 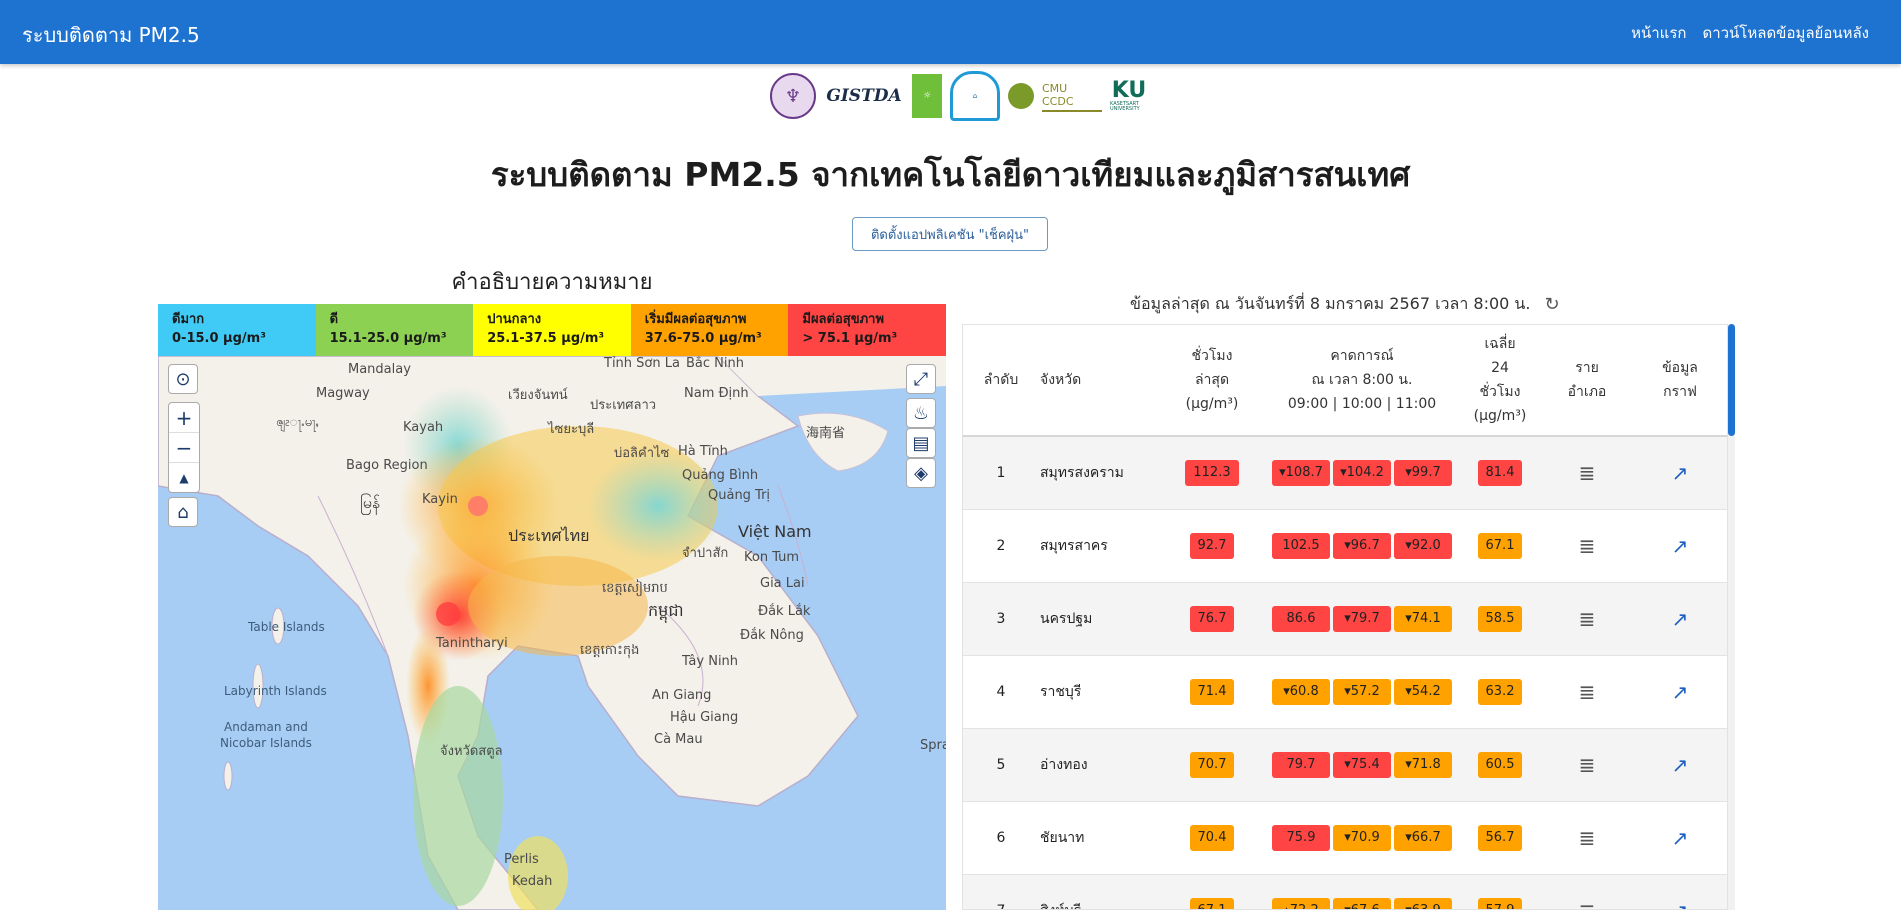 What do you see at coordinates (739, 495) in the screenshot?
I see `map-label: Quảng Trị` at bounding box center [739, 495].